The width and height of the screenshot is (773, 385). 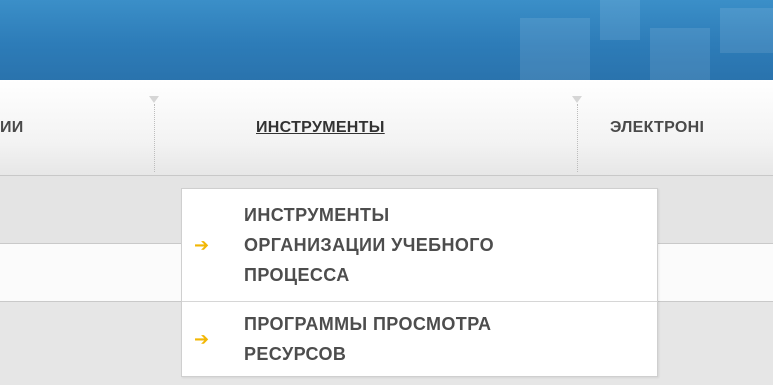 I want to click on nav-item-tools: ИНСТРУМЕНТЫ, so click(x=320, y=127).